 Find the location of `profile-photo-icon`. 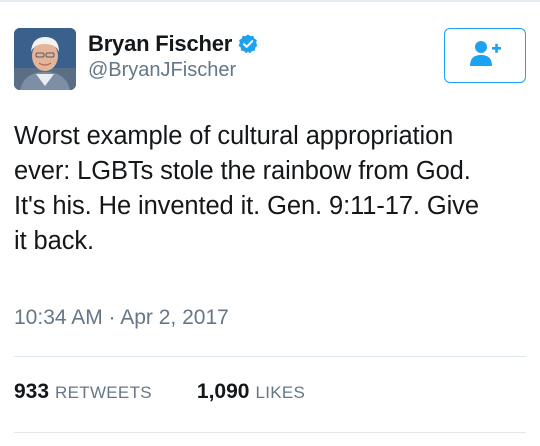

profile-photo-icon is located at coordinates (45, 59).